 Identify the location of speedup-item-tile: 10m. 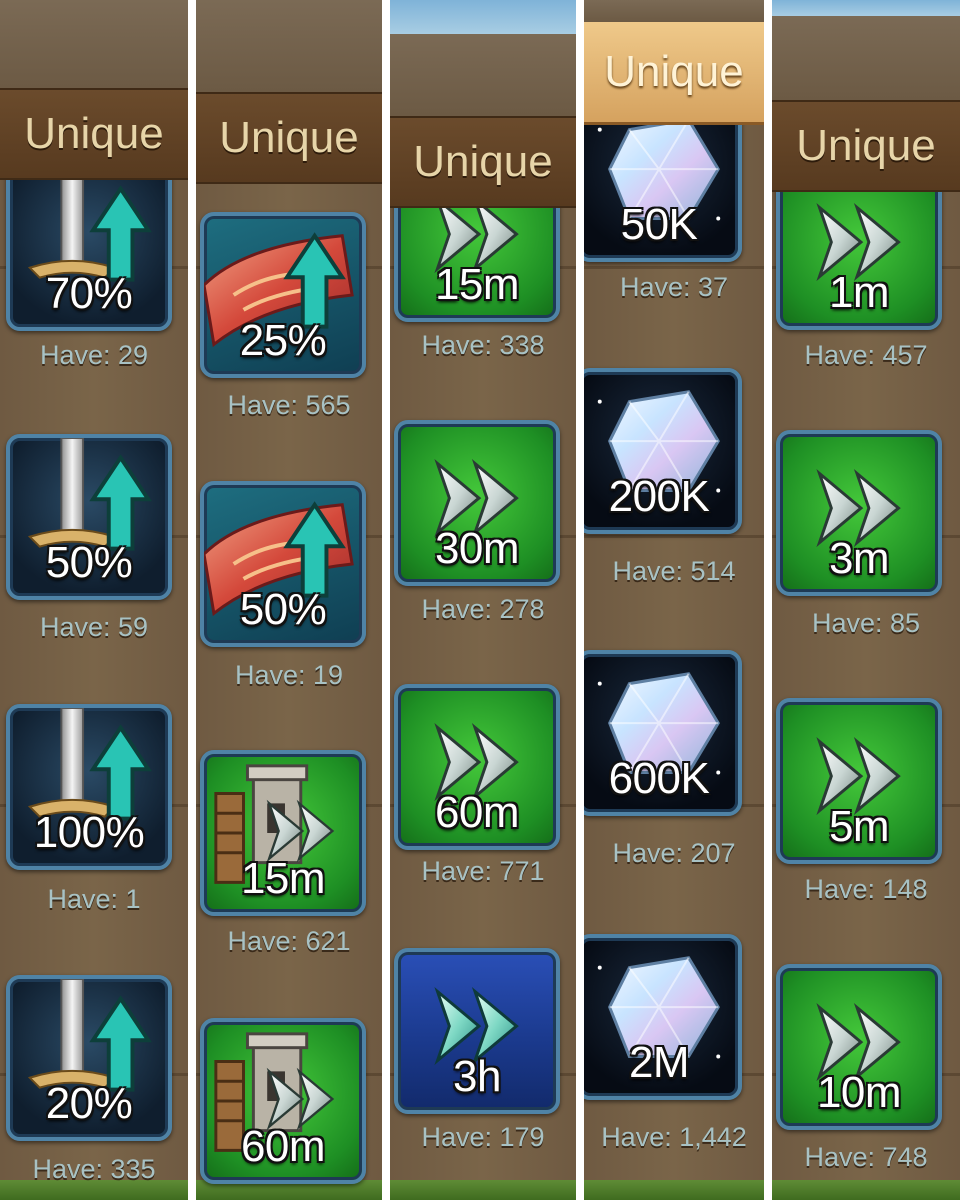
(859, 1047).